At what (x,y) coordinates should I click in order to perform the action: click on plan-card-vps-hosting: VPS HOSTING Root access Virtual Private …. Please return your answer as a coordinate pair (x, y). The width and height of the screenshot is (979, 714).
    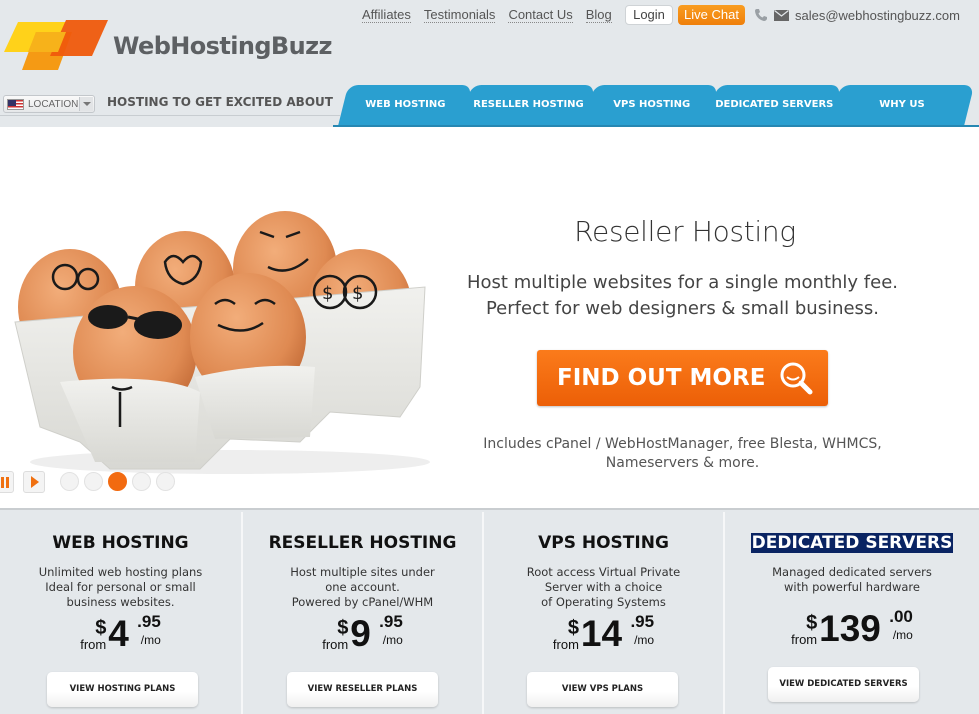
    Looking at the image, I should click on (604, 613).